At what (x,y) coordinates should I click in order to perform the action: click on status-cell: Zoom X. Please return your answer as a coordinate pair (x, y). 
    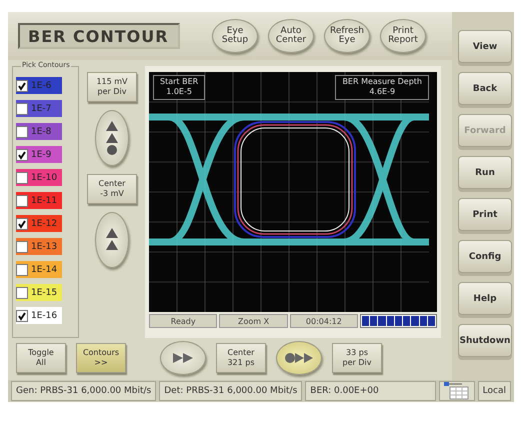
    Looking at the image, I should click on (253, 321).